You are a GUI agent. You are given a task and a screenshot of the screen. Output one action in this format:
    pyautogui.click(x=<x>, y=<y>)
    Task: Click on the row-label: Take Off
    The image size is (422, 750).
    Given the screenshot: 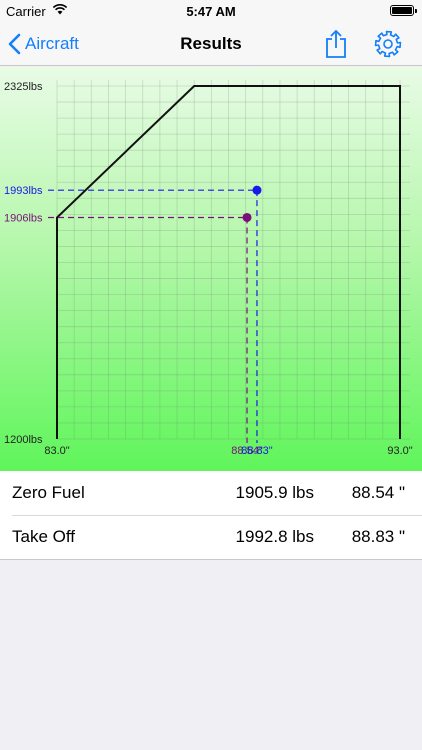 What is the action you would take?
    pyautogui.click(x=43, y=536)
    